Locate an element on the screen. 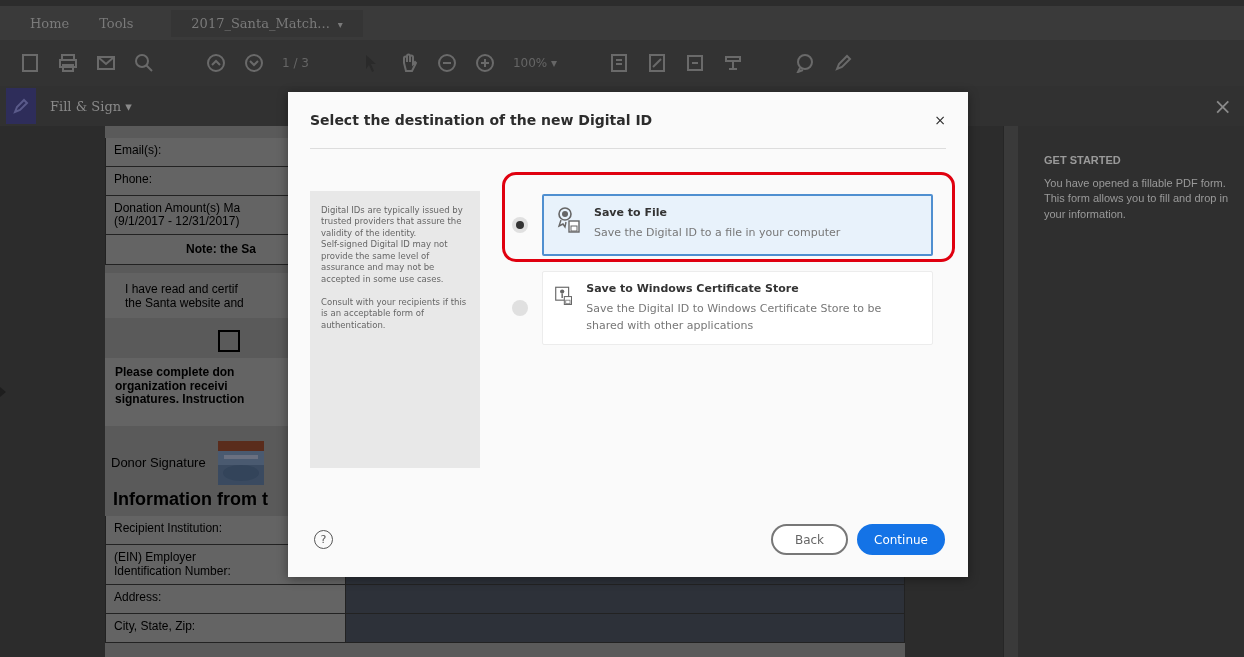 The image size is (1244, 657). back-button: Back is located at coordinates (809, 539).